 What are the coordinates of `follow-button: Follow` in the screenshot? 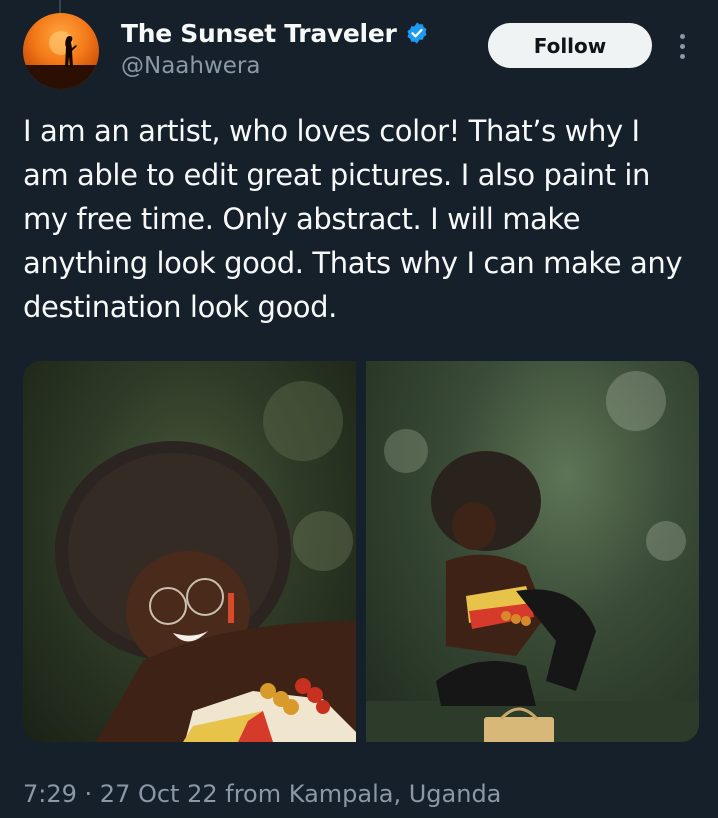 It's located at (570, 45).